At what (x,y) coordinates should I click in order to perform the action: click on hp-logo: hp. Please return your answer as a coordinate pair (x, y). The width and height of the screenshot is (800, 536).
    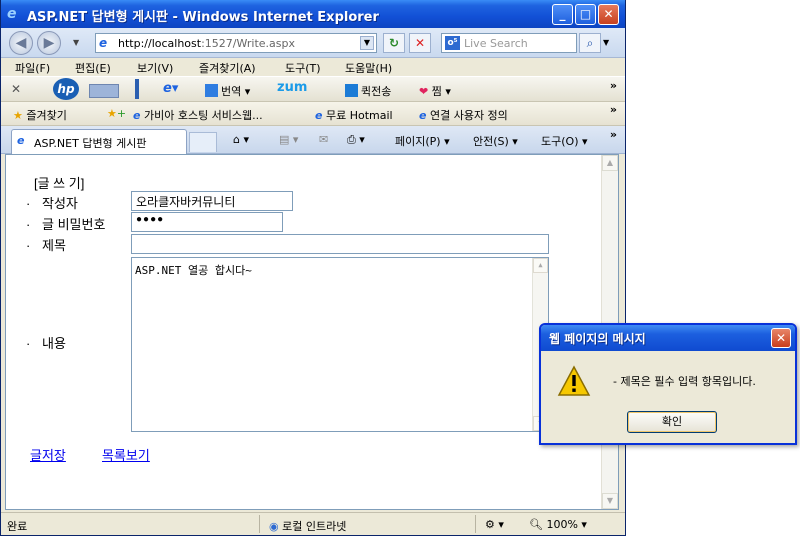
    Looking at the image, I should click on (66, 89).